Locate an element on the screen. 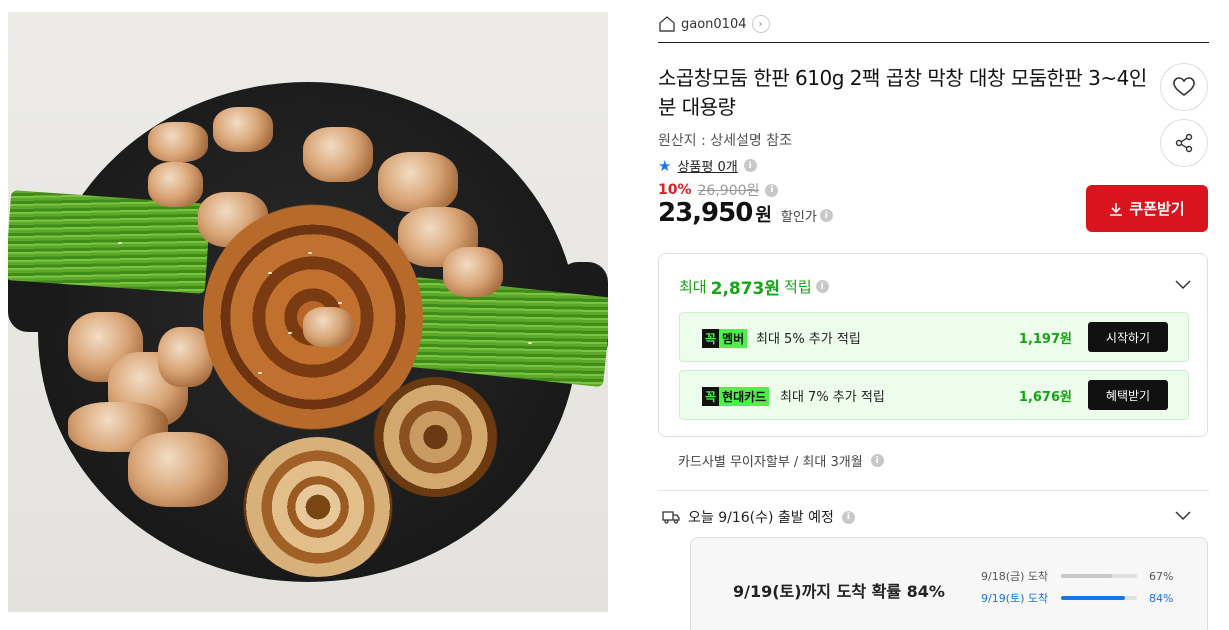 This screenshot has height=630, width=1229. home-icon is located at coordinates (667, 24).